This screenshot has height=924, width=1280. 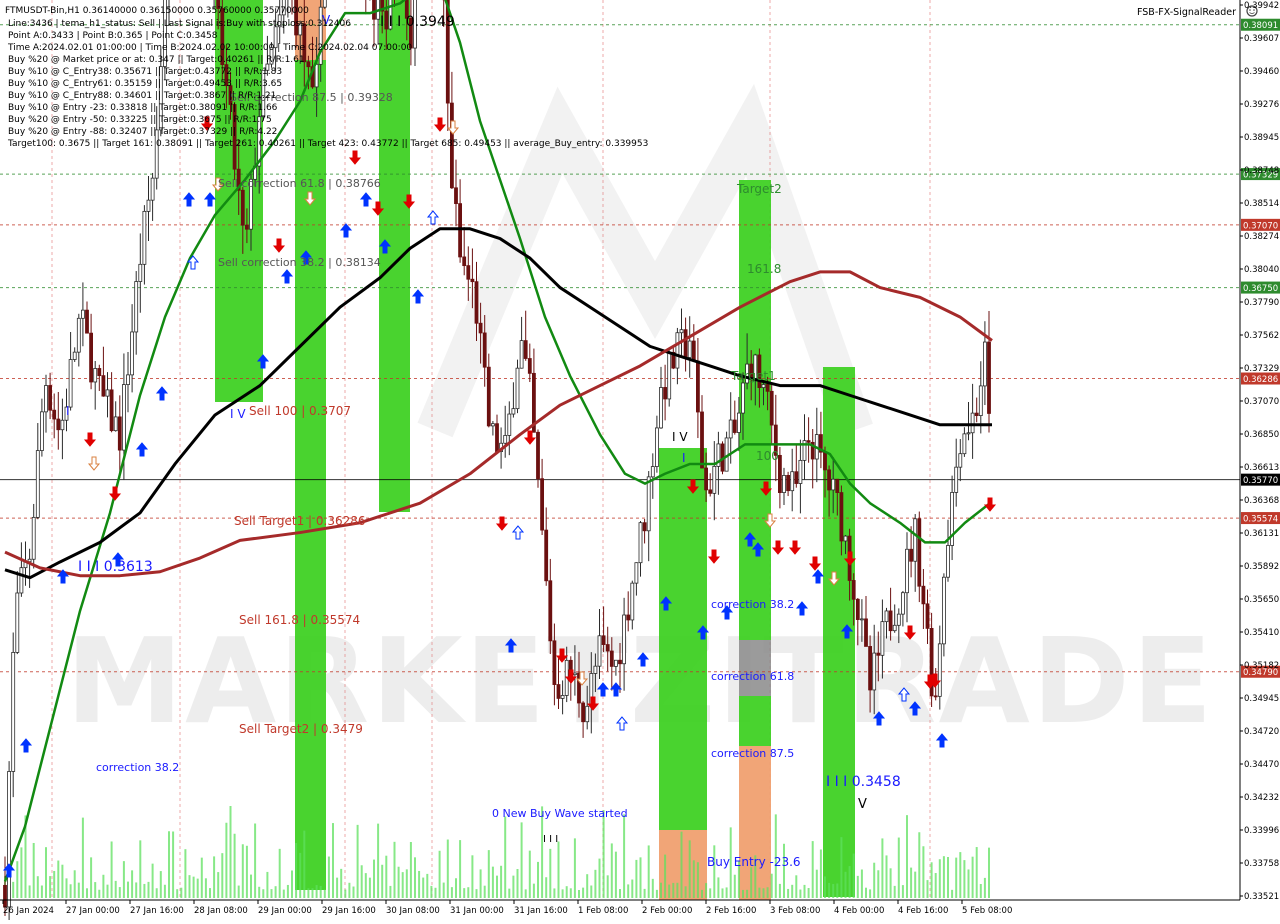 I want to click on watermark-text: MARKETZITRADE, so click(x=640, y=681).